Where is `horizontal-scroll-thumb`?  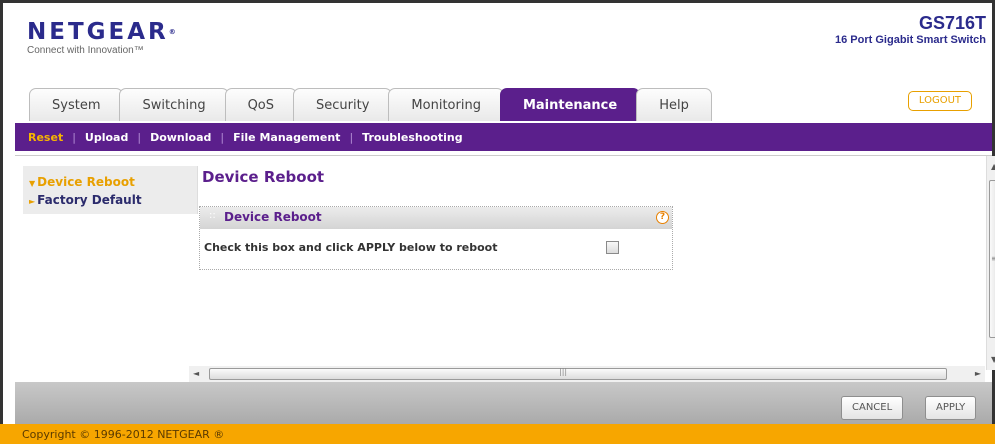 horizontal-scroll-thumb is located at coordinates (578, 374).